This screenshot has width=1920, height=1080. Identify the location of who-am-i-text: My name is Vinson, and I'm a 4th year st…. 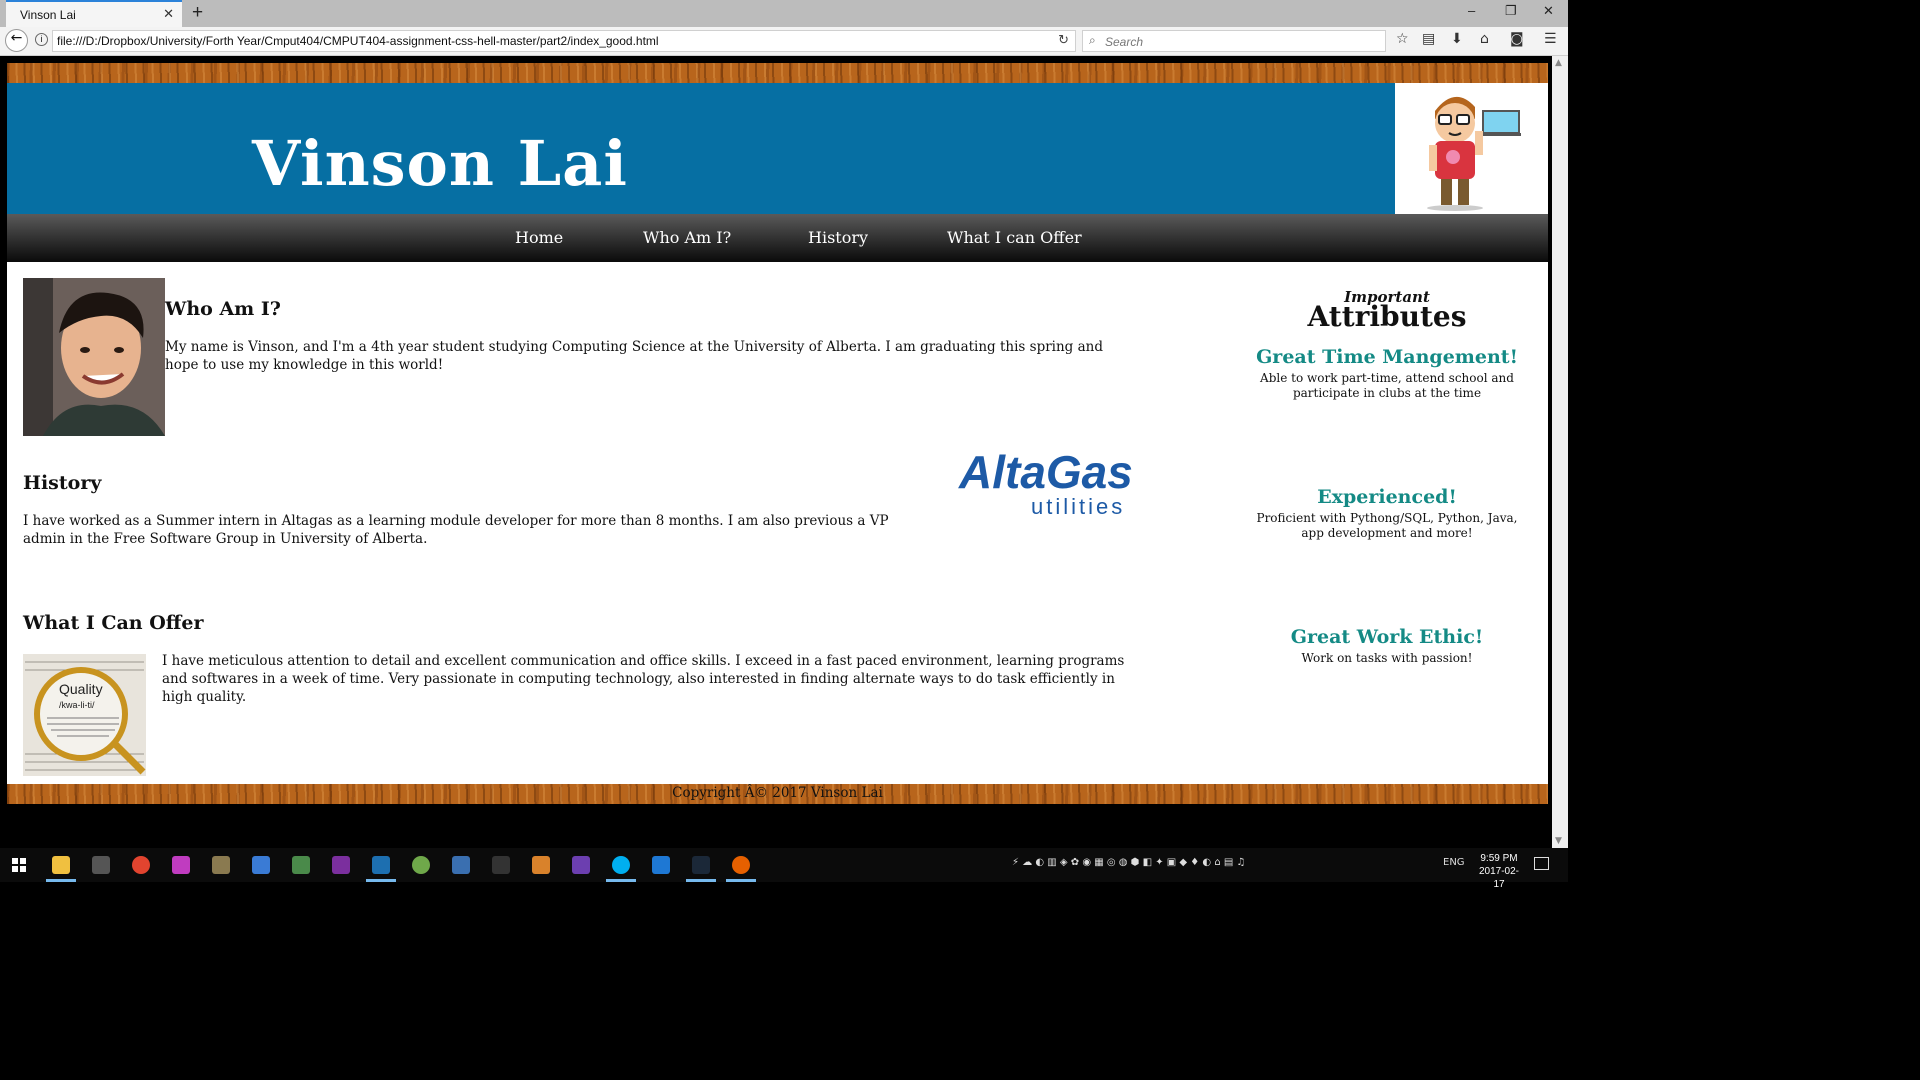
(634, 356).